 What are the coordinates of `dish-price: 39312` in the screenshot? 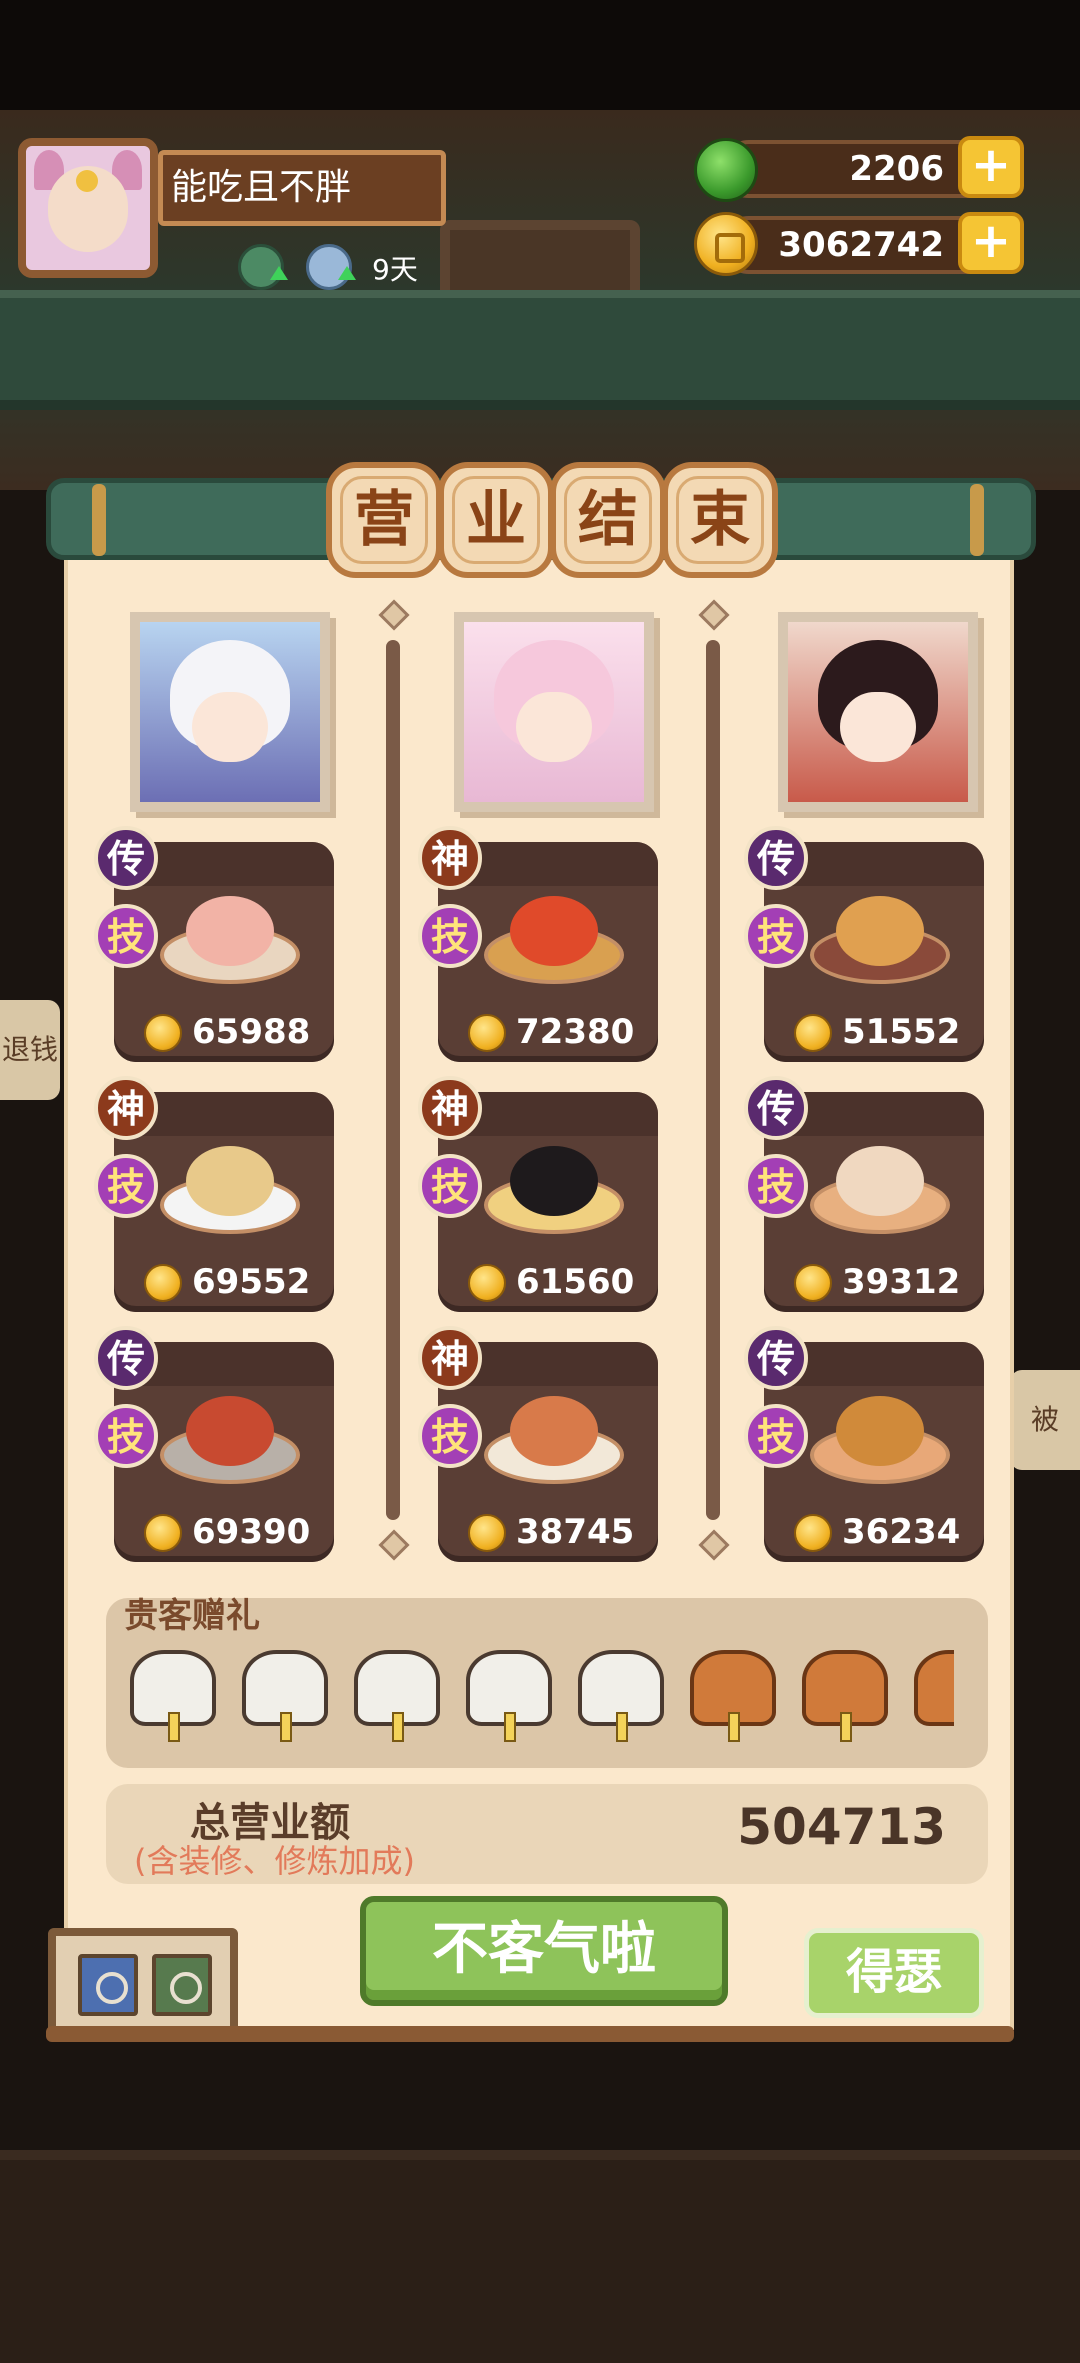 It's located at (901, 1282).